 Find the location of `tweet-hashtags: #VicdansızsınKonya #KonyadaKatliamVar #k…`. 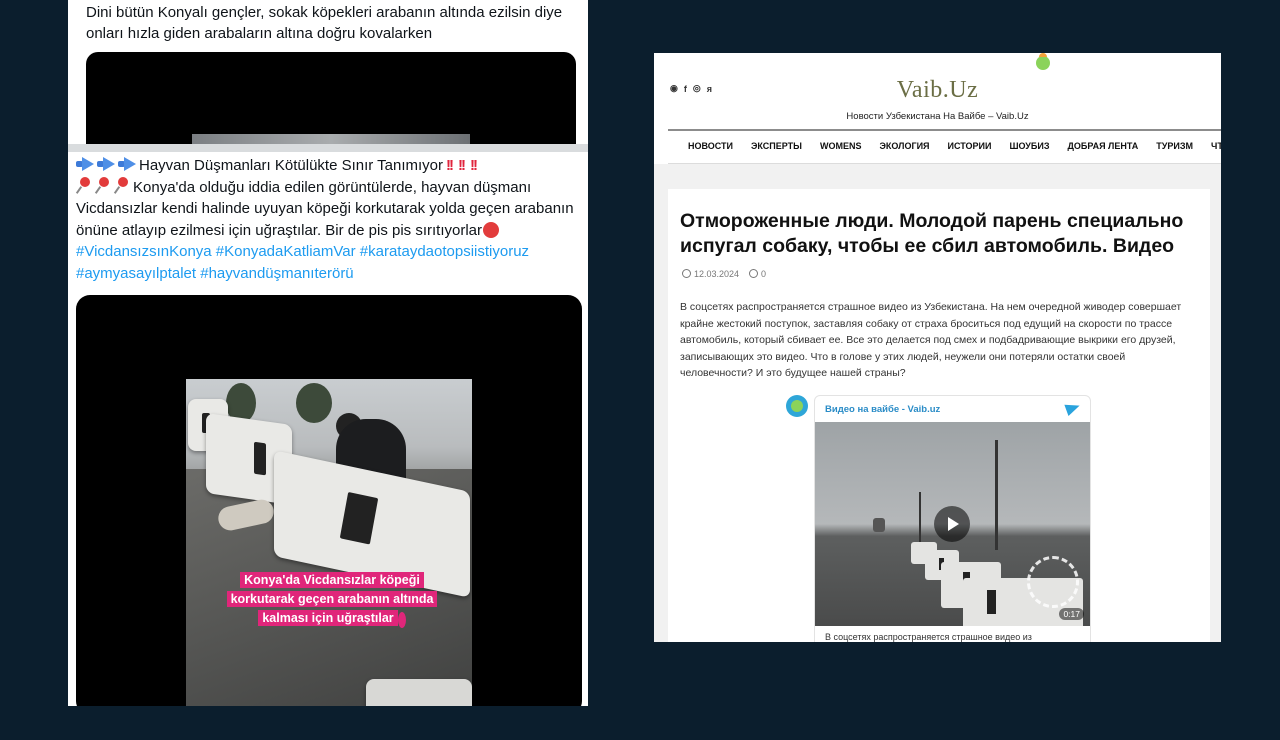

tweet-hashtags: #VicdansızsınKonya #KonyadaKatliamVar #k… is located at coordinates (330, 262).